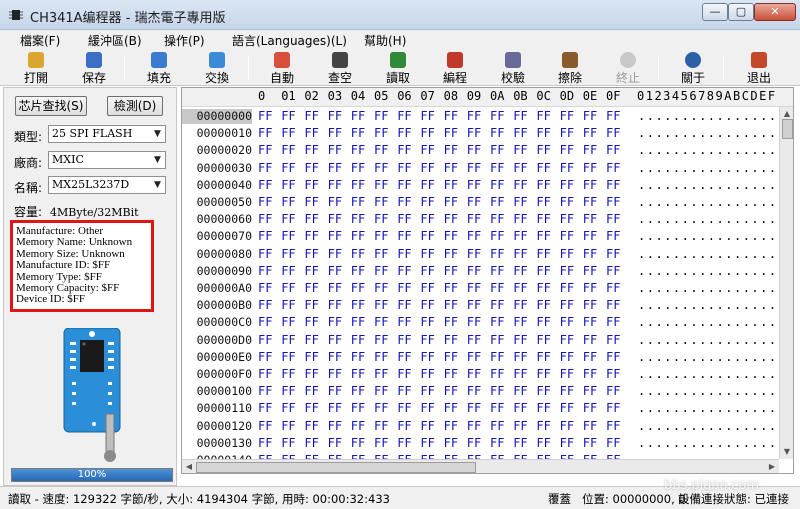 This screenshot has width=800, height=509. Describe the element at coordinates (217, 219) in the screenshot. I see `hex-row-address: 00000060` at that location.